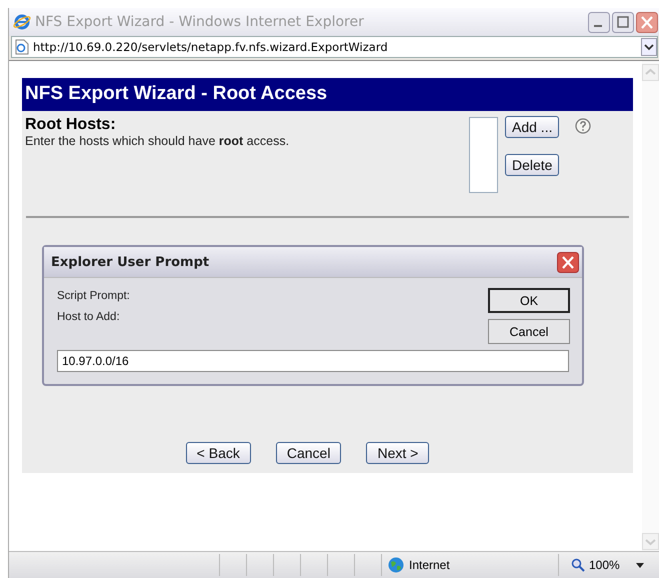 Image resolution: width=659 pixels, height=578 pixels. I want to click on nav-button: Cancel, so click(309, 453).